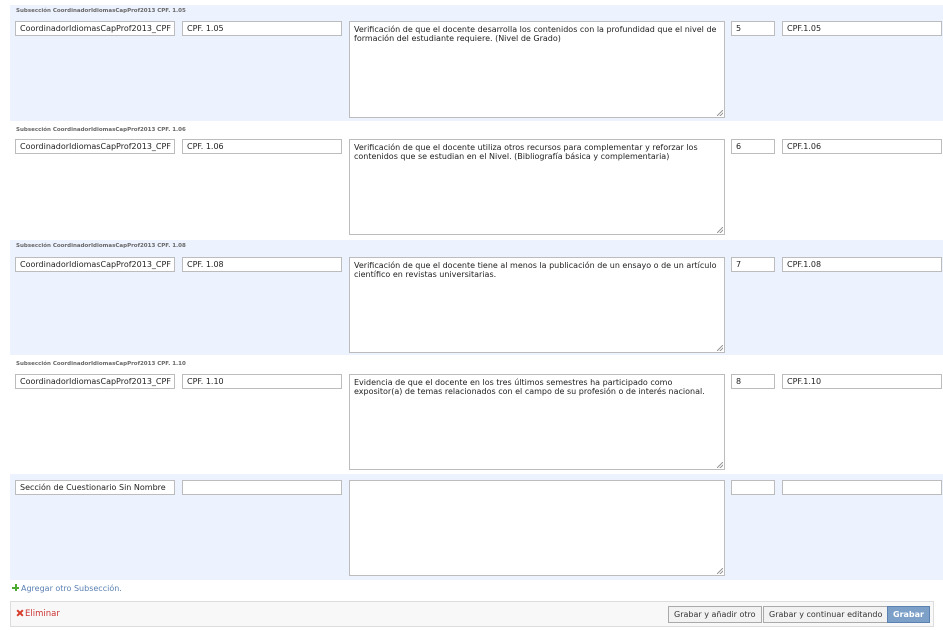  Describe the element at coordinates (753, 28) in the screenshot. I see `order-field: 5` at that location.